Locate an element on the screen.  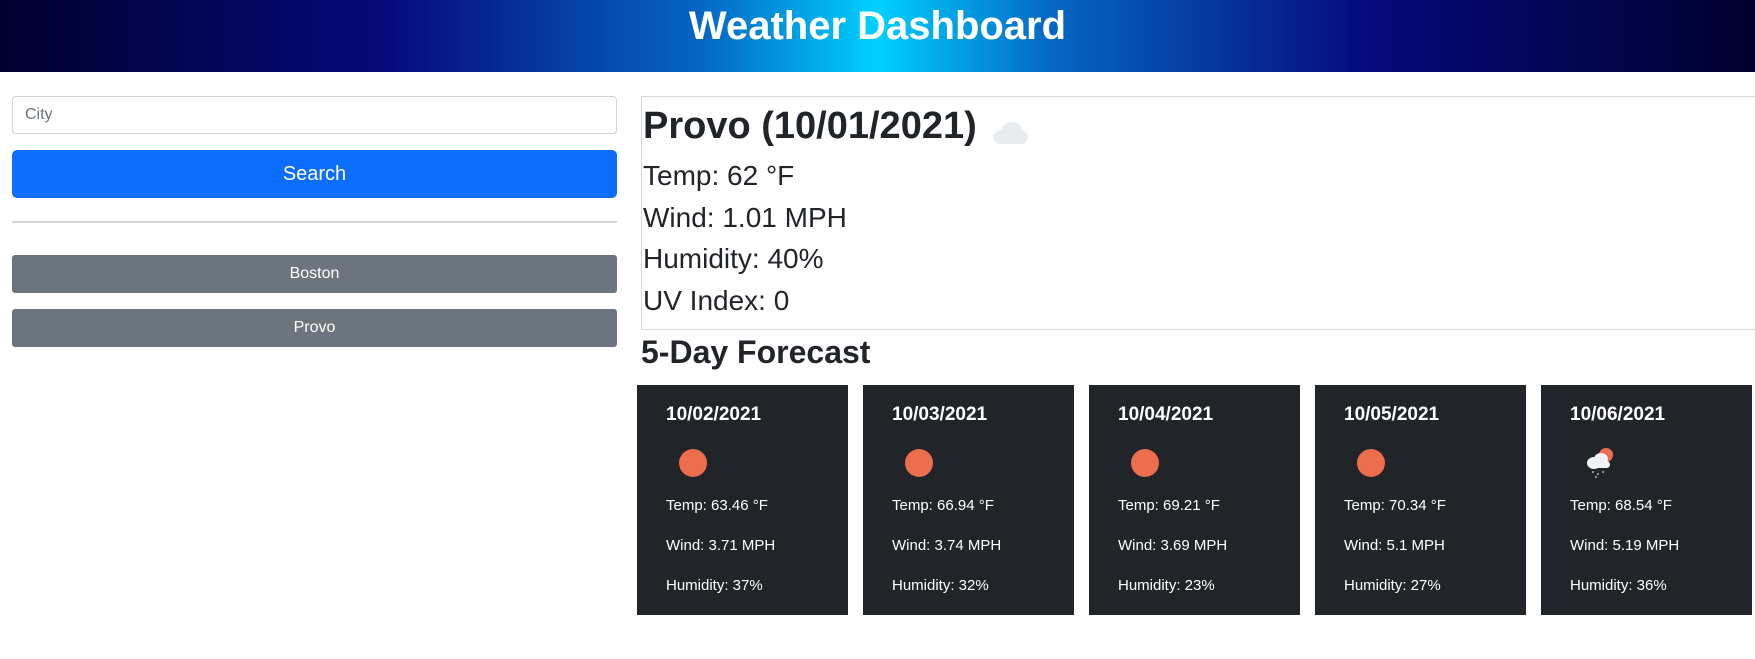
history-button-boston: Boston is located at coordinates (314, 274).